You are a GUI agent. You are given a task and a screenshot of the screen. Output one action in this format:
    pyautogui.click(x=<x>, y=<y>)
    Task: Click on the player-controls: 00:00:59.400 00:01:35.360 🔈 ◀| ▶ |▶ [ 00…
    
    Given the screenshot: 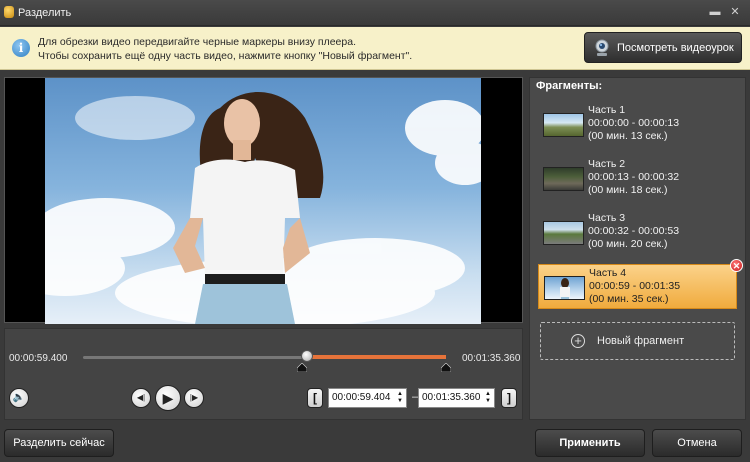 What is the action you would take?
    pyautogui.click(x=263, y=374)
    